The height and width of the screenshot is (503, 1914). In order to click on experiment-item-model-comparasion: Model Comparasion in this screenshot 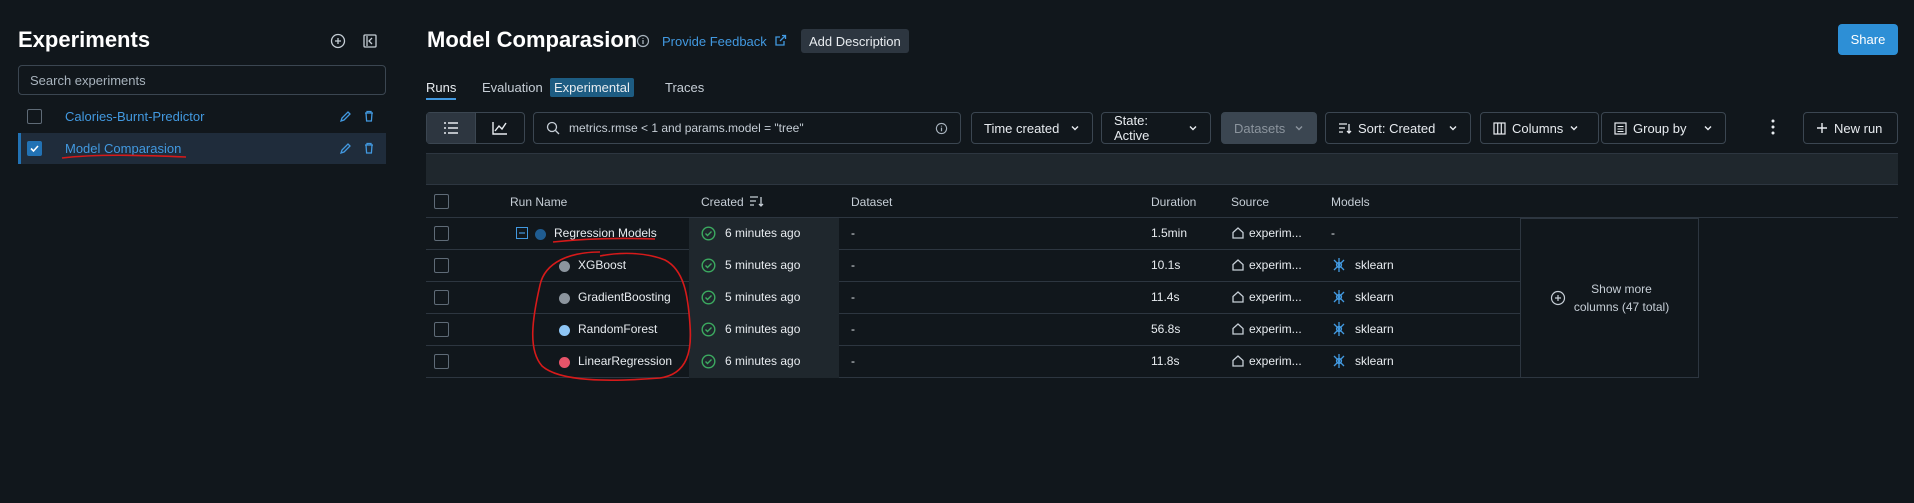, I will do `click(202, 148)`.